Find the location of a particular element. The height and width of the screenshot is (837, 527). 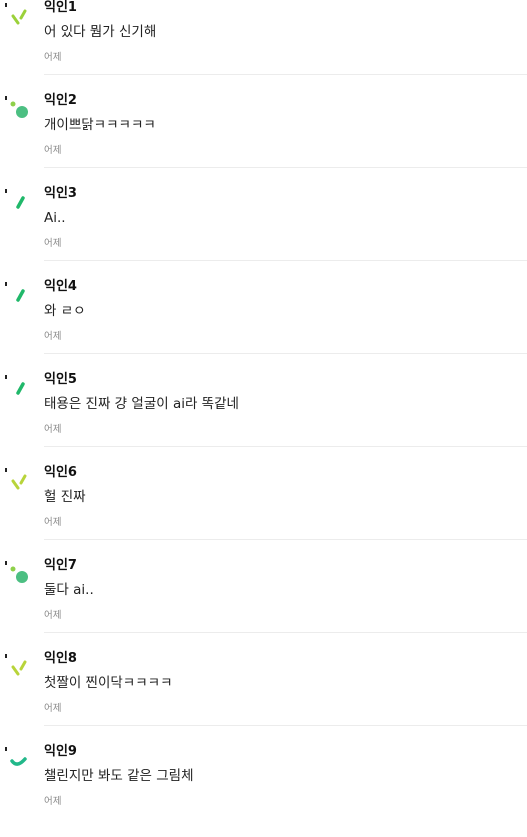

comment-author: 익인1 is located at coordinates (60, 7).